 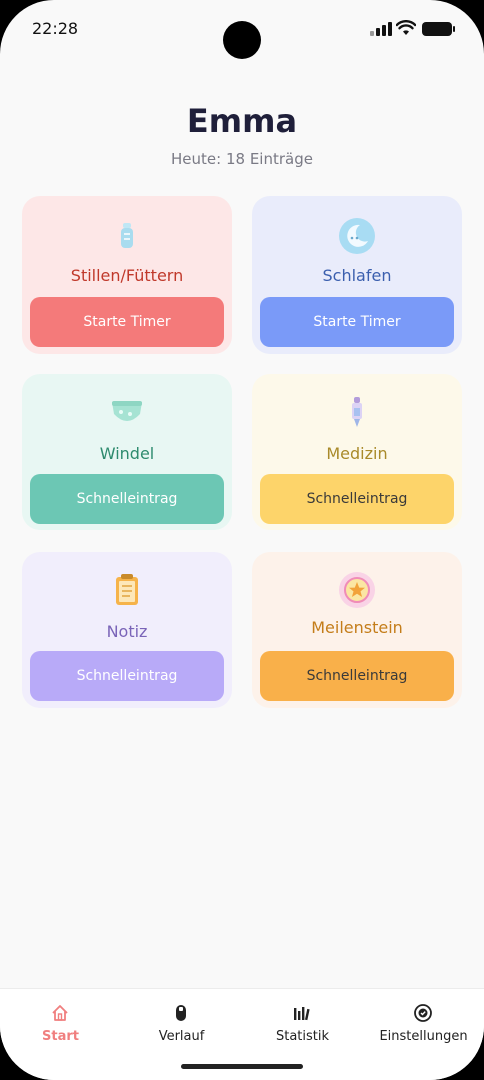 I want to click on entries-today: Heute: 18 Einträge, so click(x=242, y=159).